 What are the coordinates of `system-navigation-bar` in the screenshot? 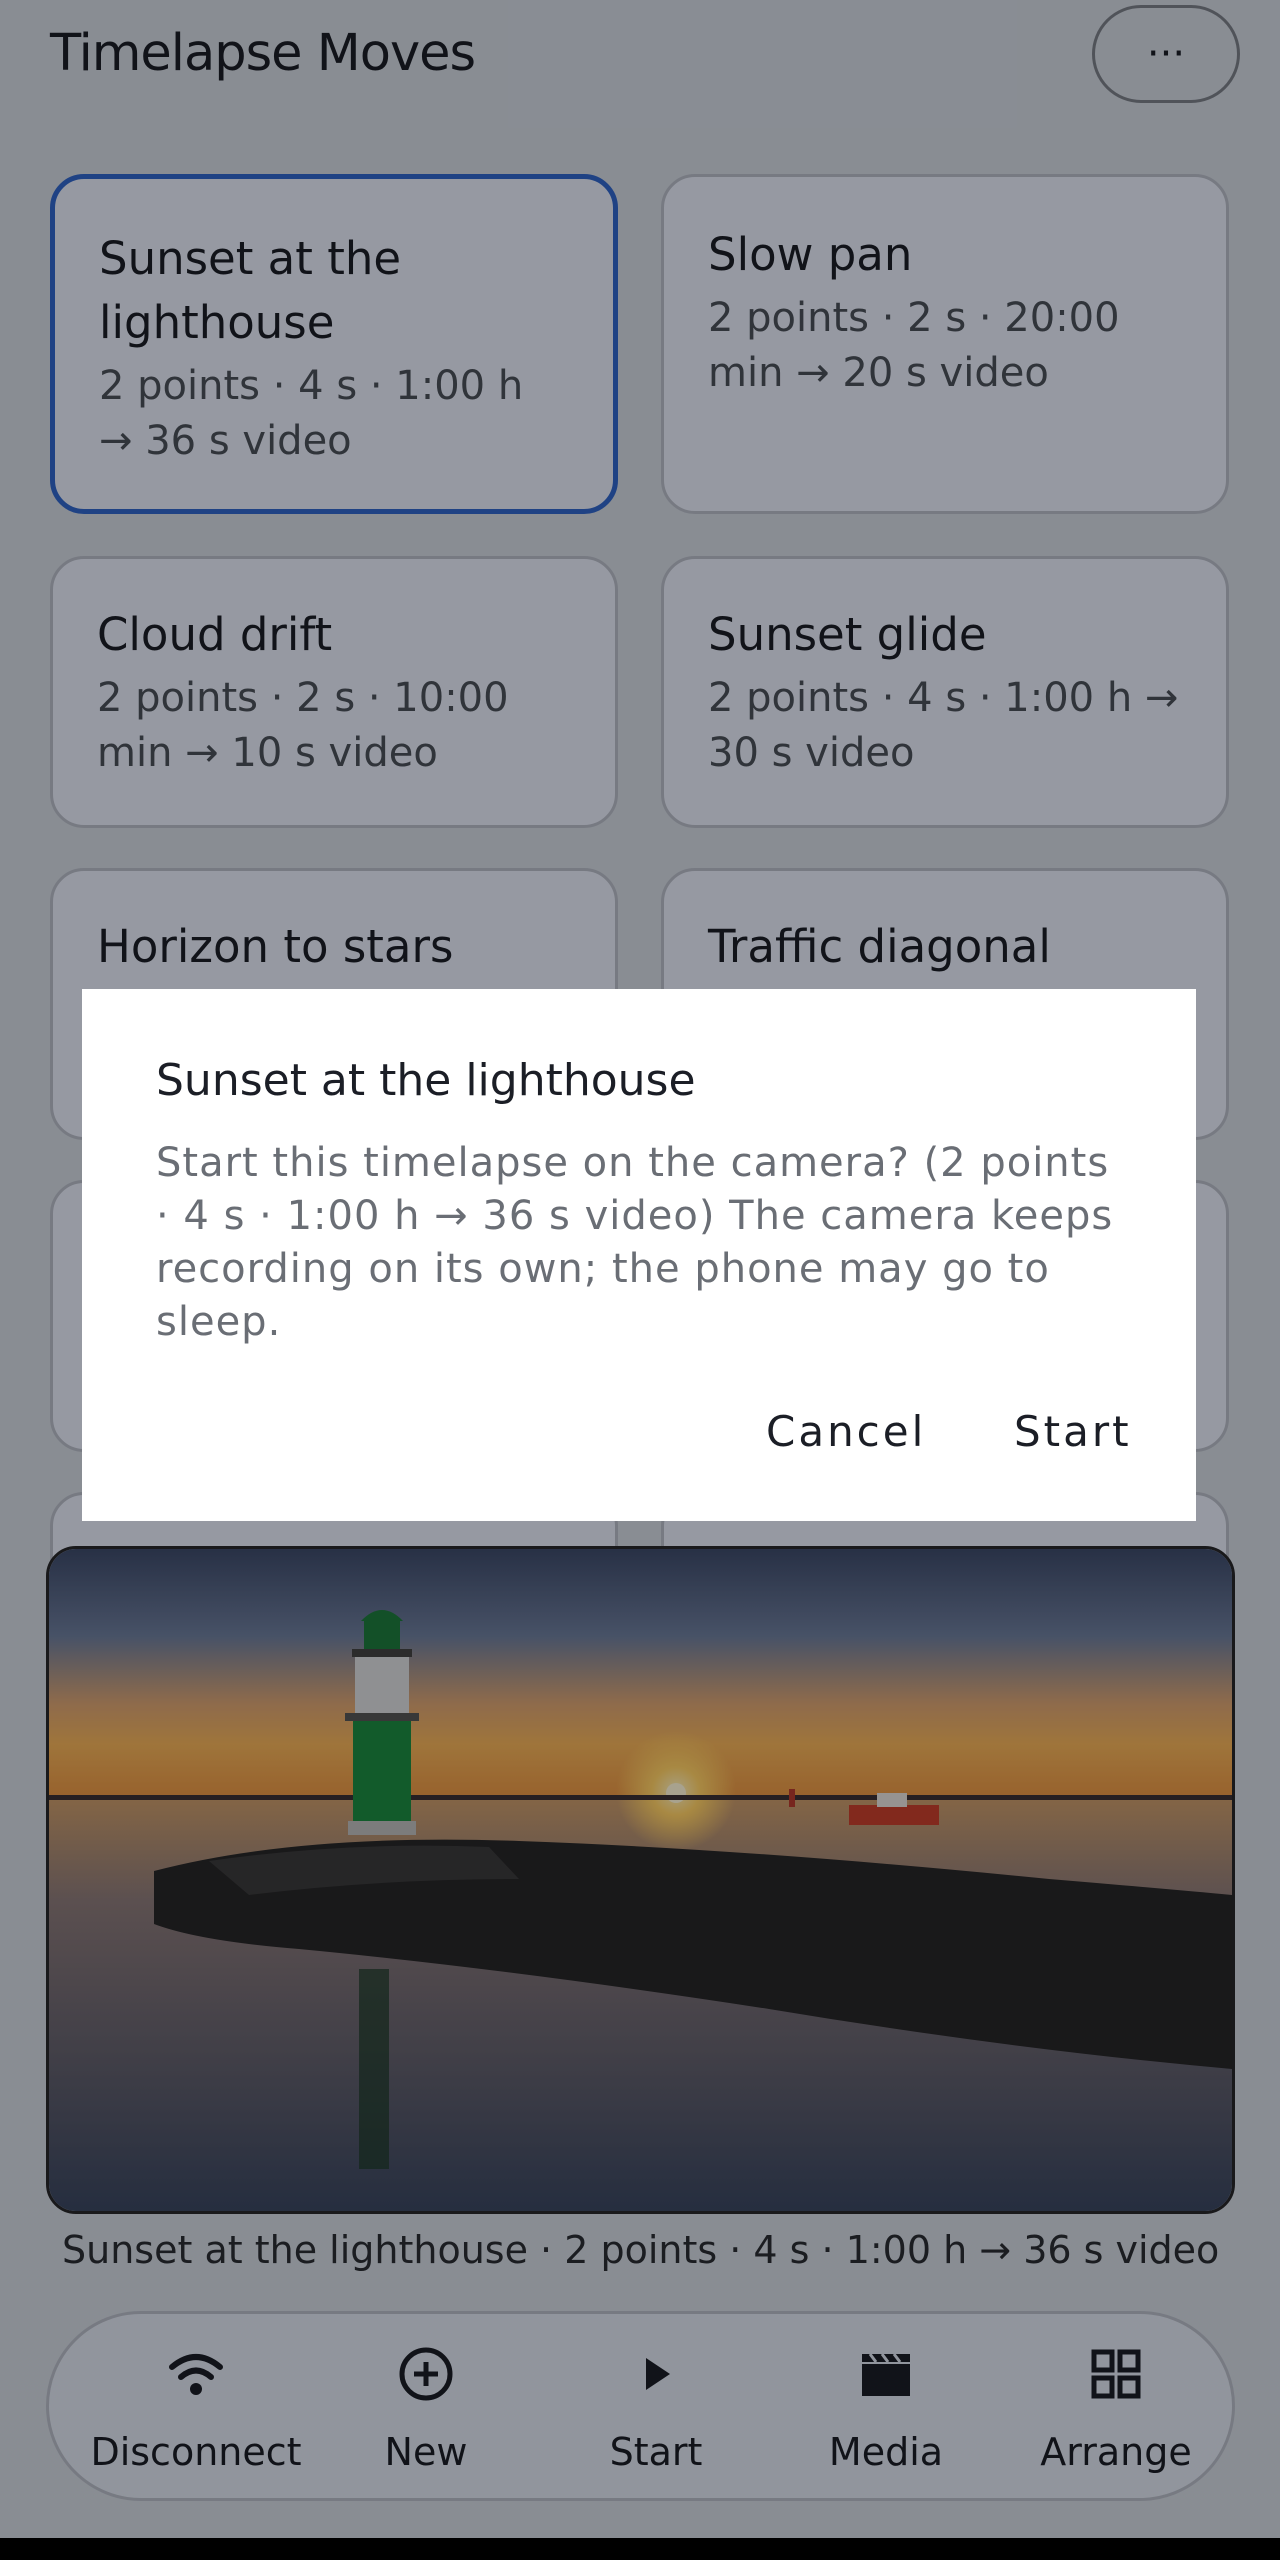 It's located at (640, 2549).